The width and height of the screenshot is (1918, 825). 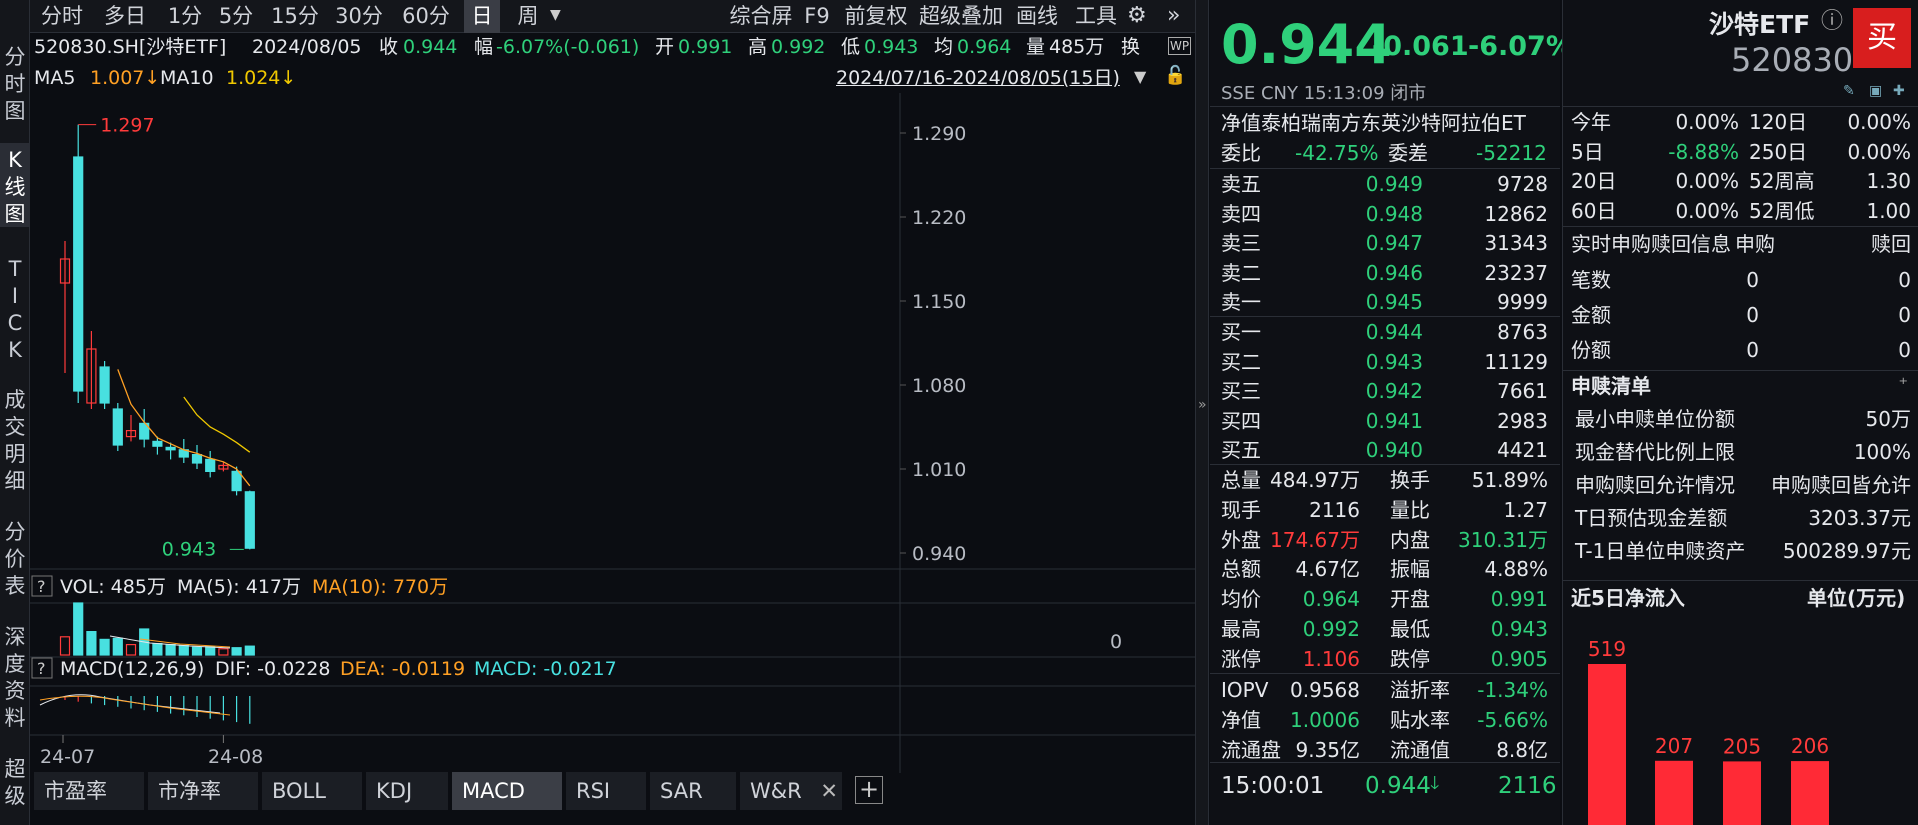 What do you see at coordinates (1888, 181) in the screenshot?
I see `perf-value: 1.30` at bounding box center [1888, 181].